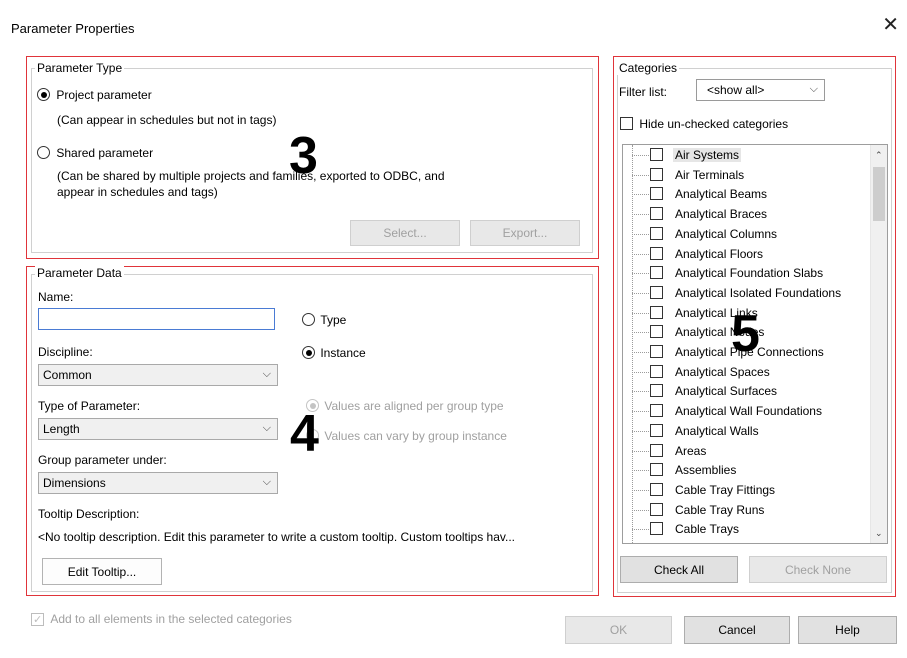 The height and width of the screenshot is (658, 907). Describe the element at coordinates (158, 429) in the screenshot. I see `type-of-parameter-dropdown: Length ⌵` at that location.